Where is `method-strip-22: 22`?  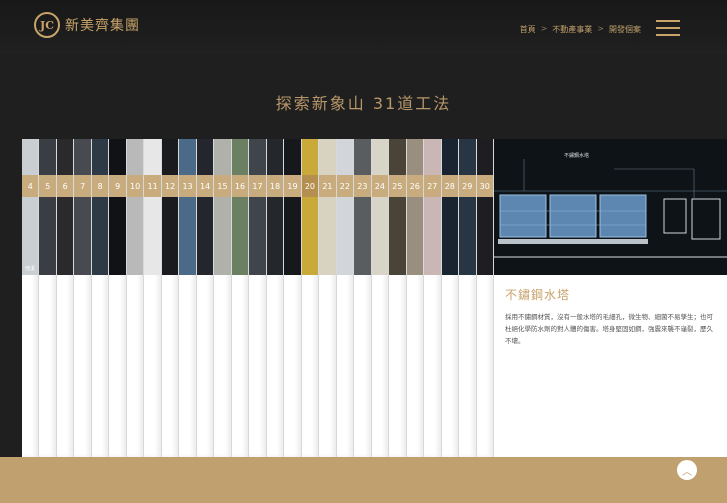
method-strip-22: 22 is located at coordinates (345, 298).